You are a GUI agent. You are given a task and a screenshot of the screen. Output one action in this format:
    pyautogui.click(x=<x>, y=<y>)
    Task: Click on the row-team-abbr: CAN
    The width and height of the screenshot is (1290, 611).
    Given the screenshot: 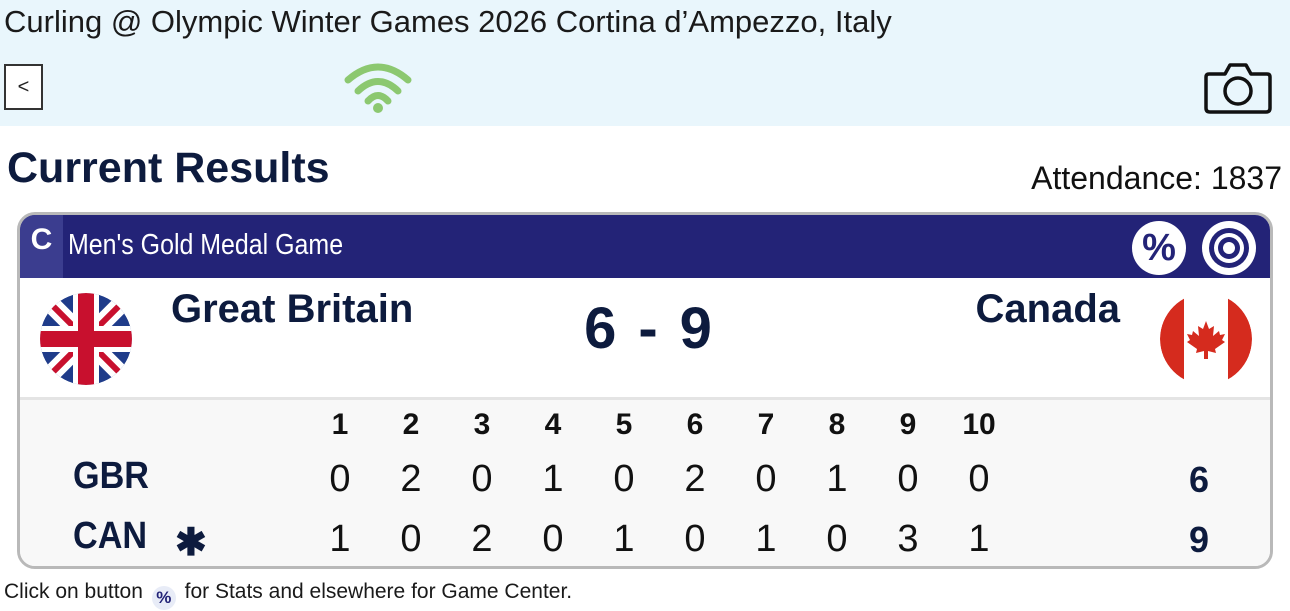 What is the action you would take?
    pyautogui.click(x=110, y=536)
    